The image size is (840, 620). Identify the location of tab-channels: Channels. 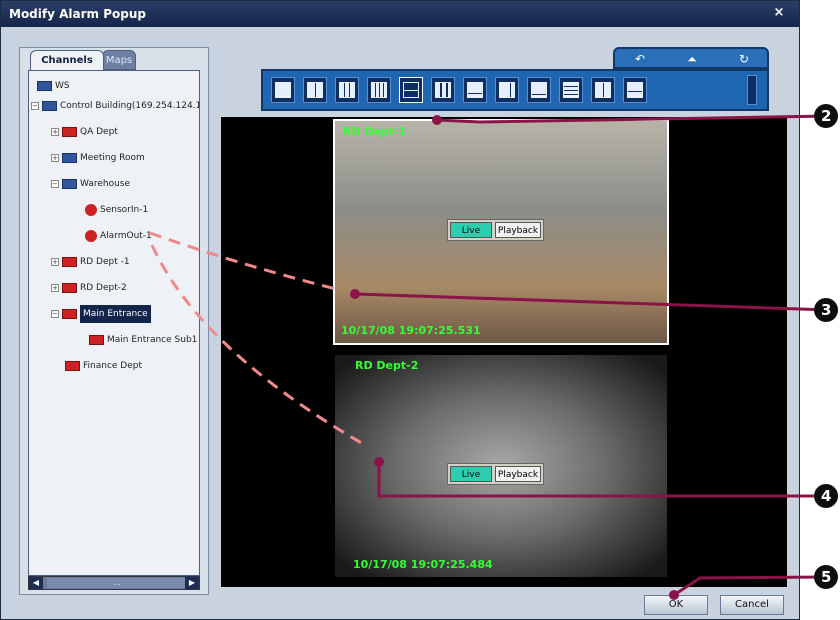
(67, 60).